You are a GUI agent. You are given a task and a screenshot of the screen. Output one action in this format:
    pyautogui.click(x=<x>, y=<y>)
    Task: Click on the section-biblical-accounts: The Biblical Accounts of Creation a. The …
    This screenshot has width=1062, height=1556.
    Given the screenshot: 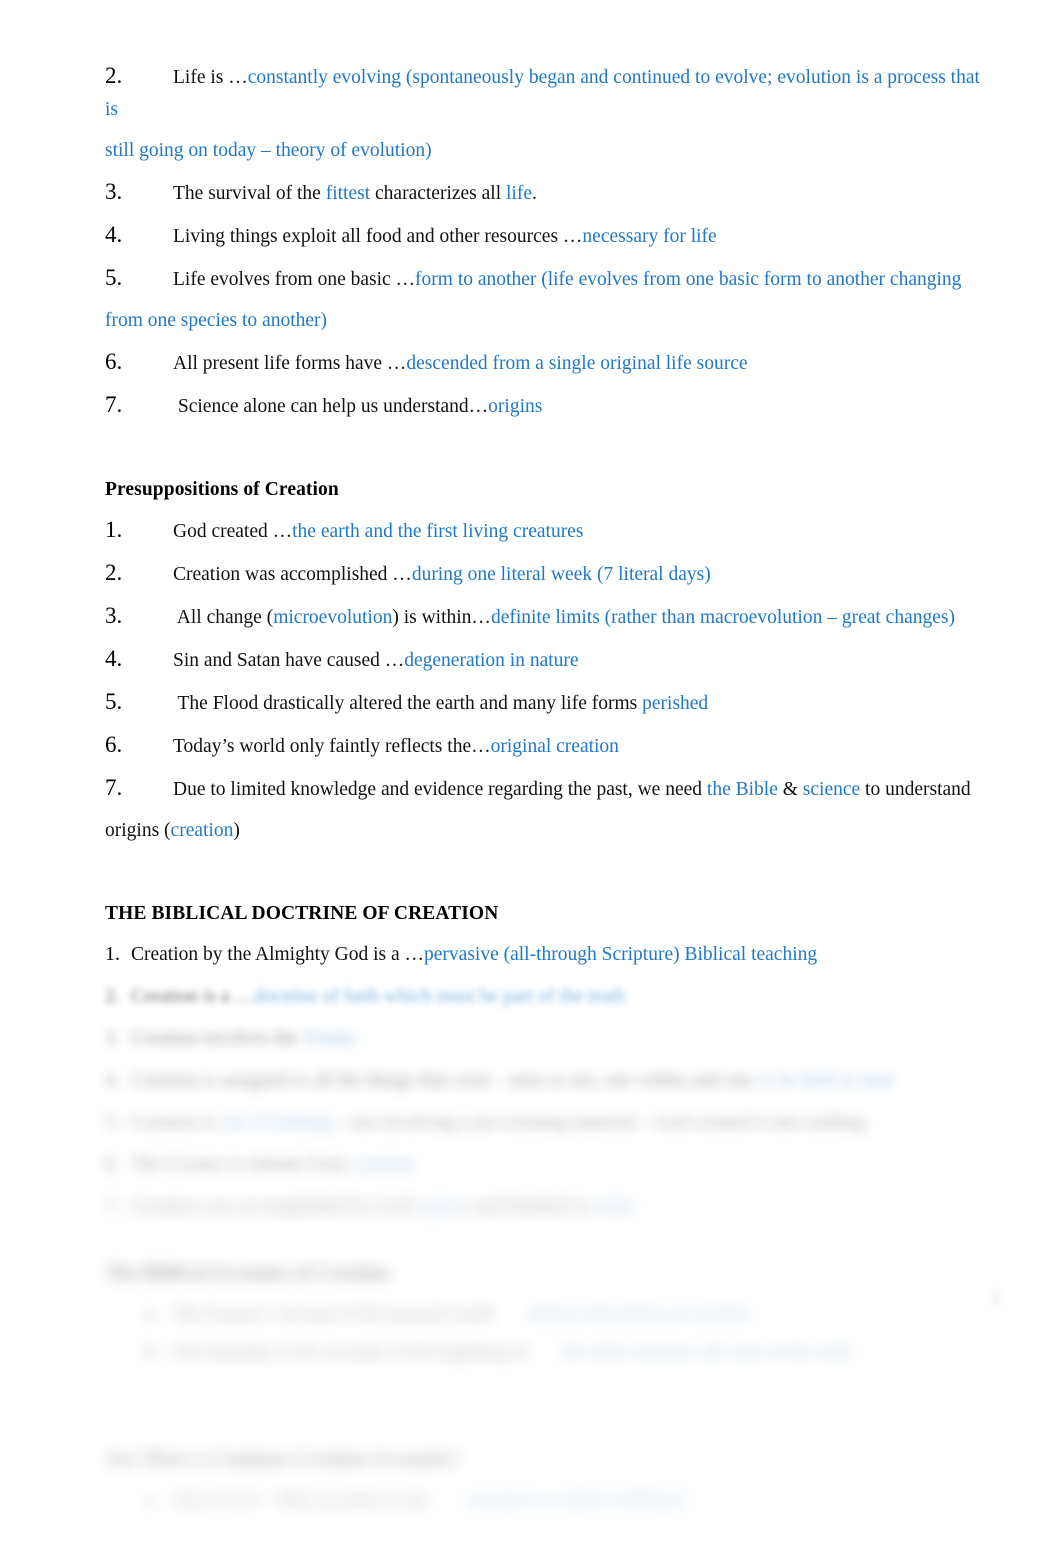 What is the action you would take?
    pyautogui.click(x=545, y=1313)
    